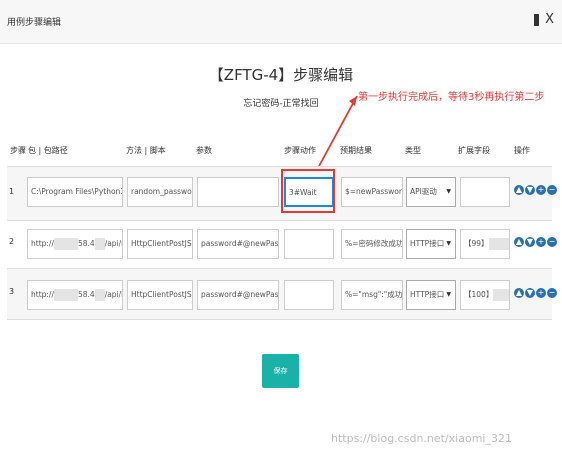  What do you see at coordinates (372, 244) in the screenshot?
I see `expect-input: %=密码修改成功` at bounding box center [372, 244].